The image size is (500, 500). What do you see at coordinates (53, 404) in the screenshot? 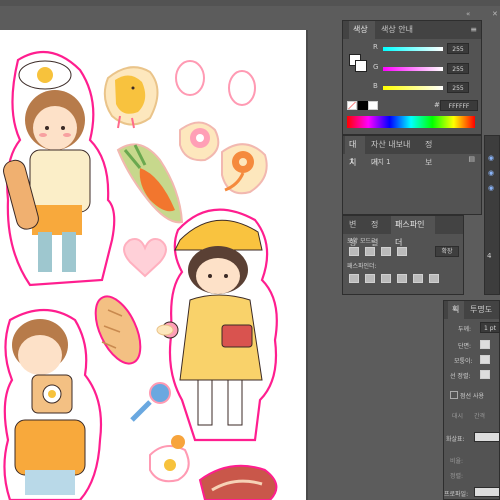
I see `boy-toast-sticker` at bounding box center [53, 404].